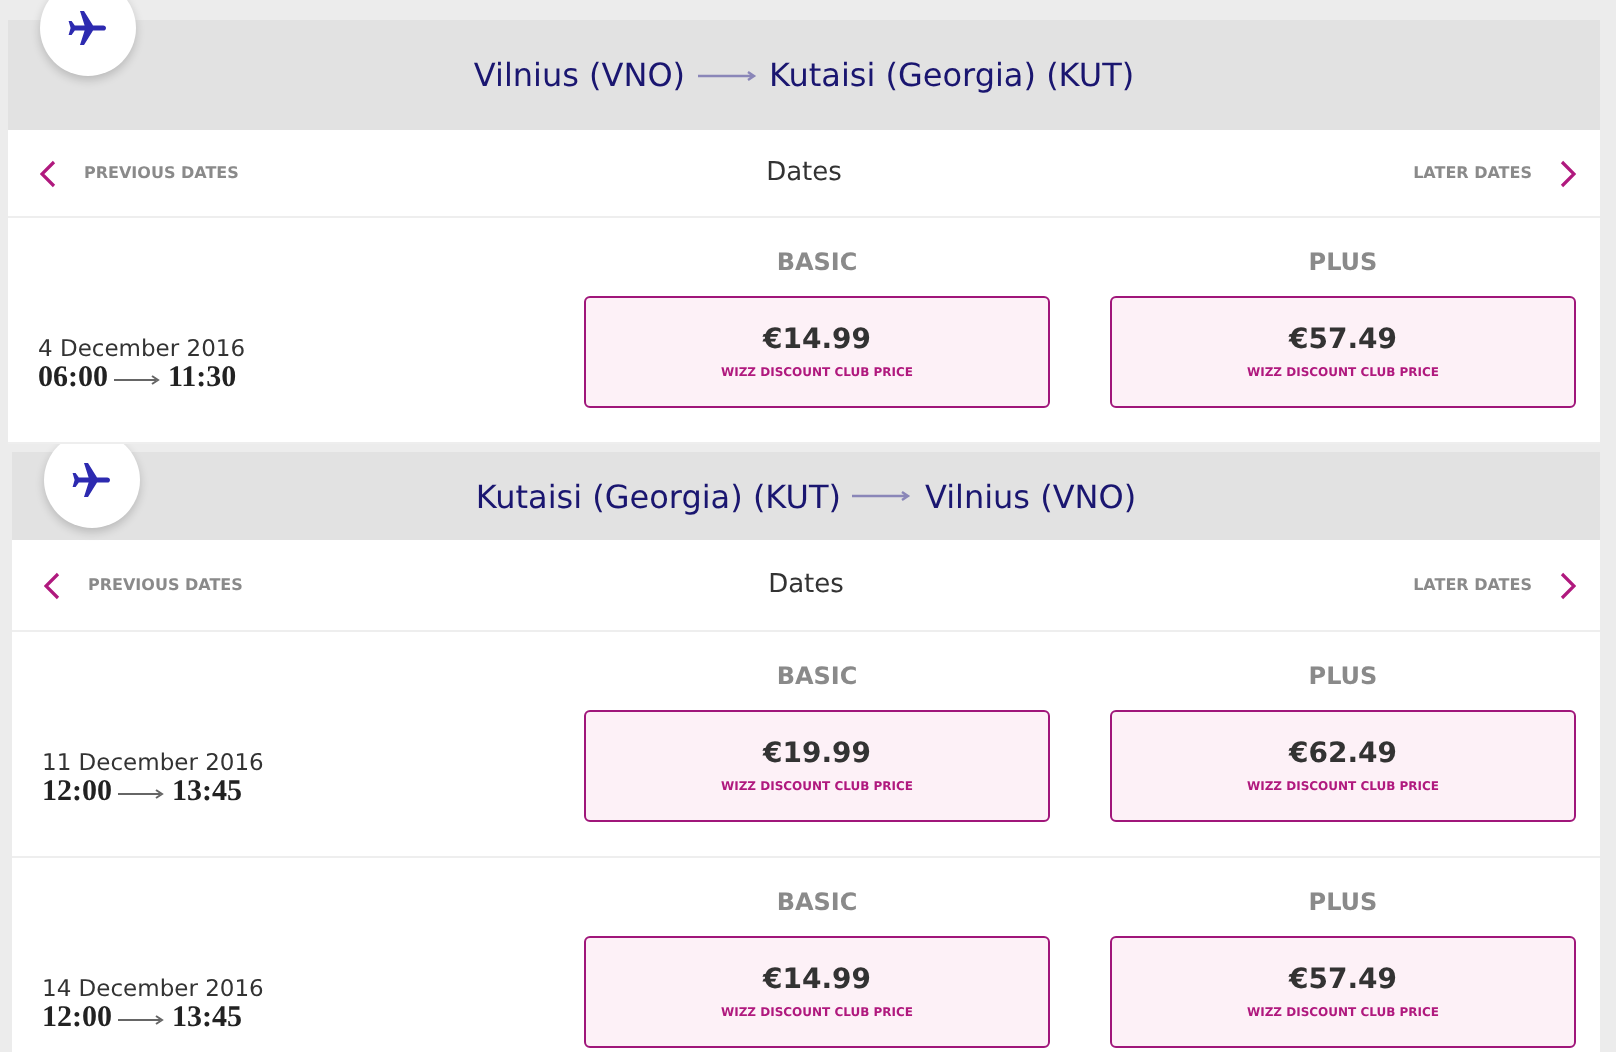 This screenshot has width=1616, height=1052. I want to click on arrival-time: 11:30, so click(202, 379).